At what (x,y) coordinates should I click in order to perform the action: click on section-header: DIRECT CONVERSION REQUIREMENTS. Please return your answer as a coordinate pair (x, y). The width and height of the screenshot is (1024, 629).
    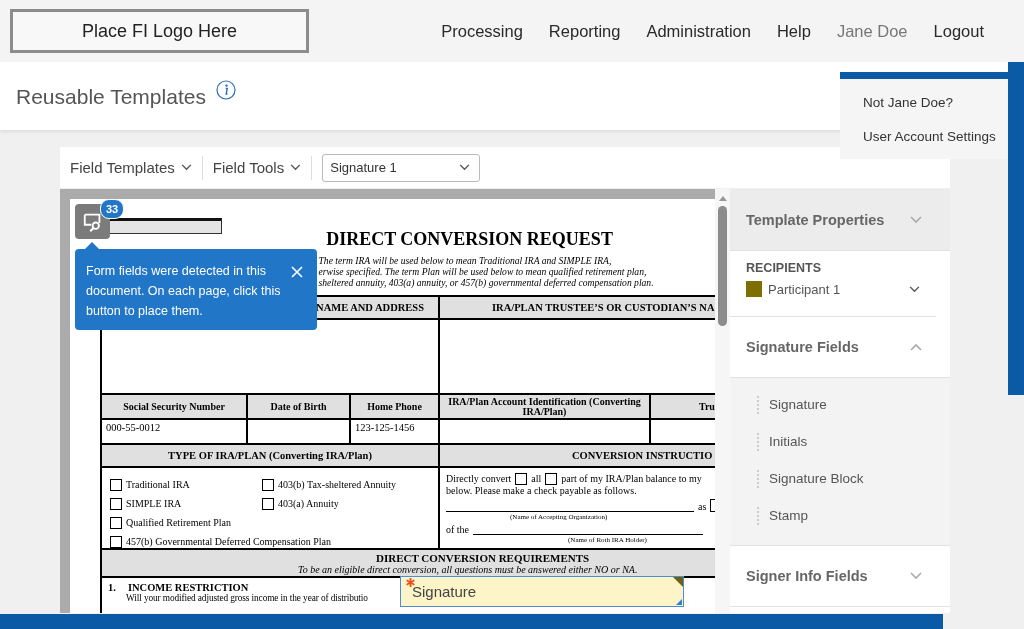
    Looking at the image, I should click on (483, 558).